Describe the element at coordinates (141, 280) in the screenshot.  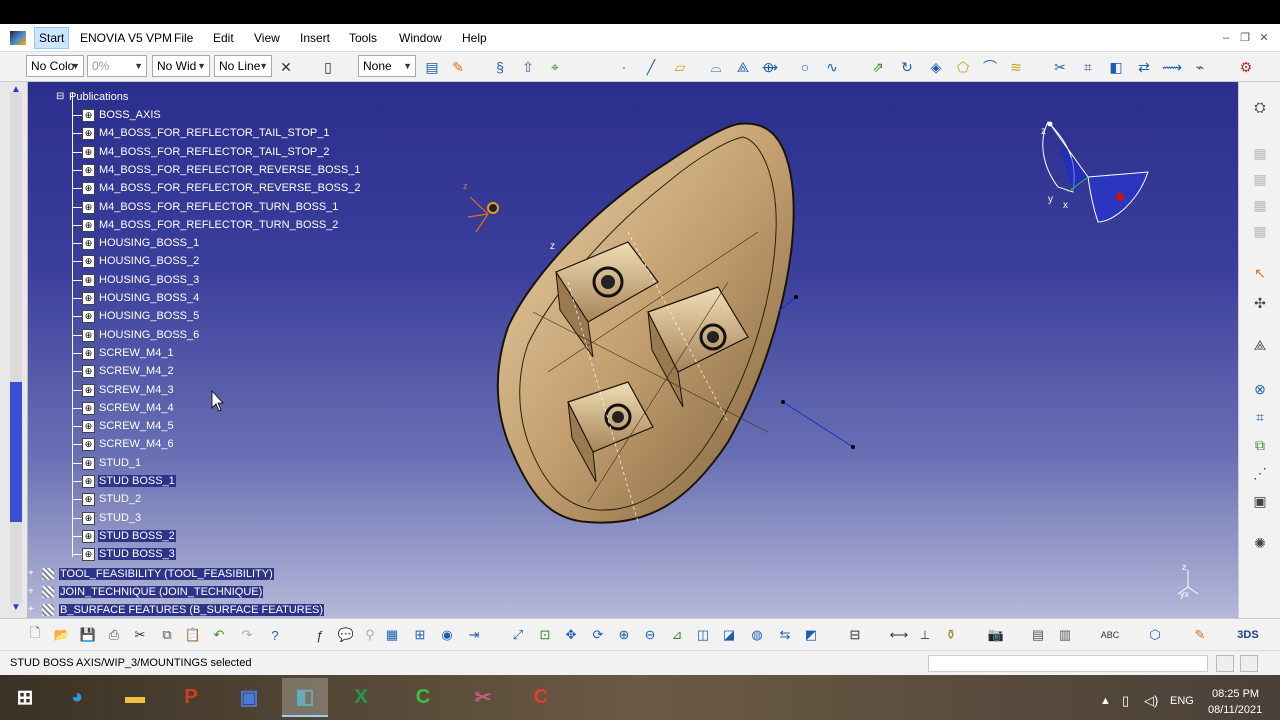
I see `publication-item: ⊕ HOUSING_BOSS_3` at that location.